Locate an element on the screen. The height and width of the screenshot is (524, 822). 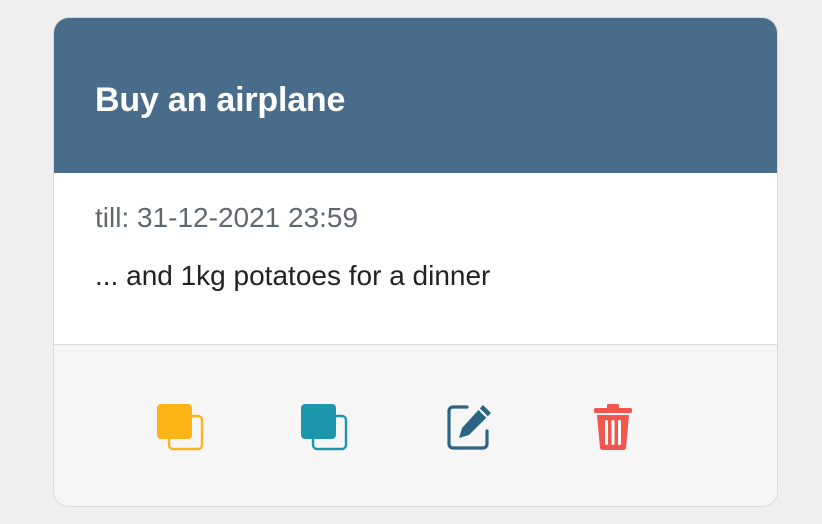
copy-teal-button is located at coordinates (324, 427).